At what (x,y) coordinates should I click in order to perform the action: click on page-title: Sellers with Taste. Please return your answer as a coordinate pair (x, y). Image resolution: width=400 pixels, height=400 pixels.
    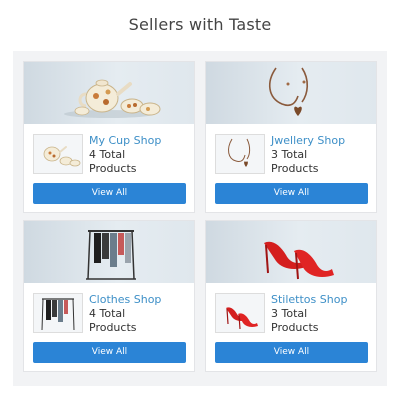
    Looking at the image, I should click on (200, 24).